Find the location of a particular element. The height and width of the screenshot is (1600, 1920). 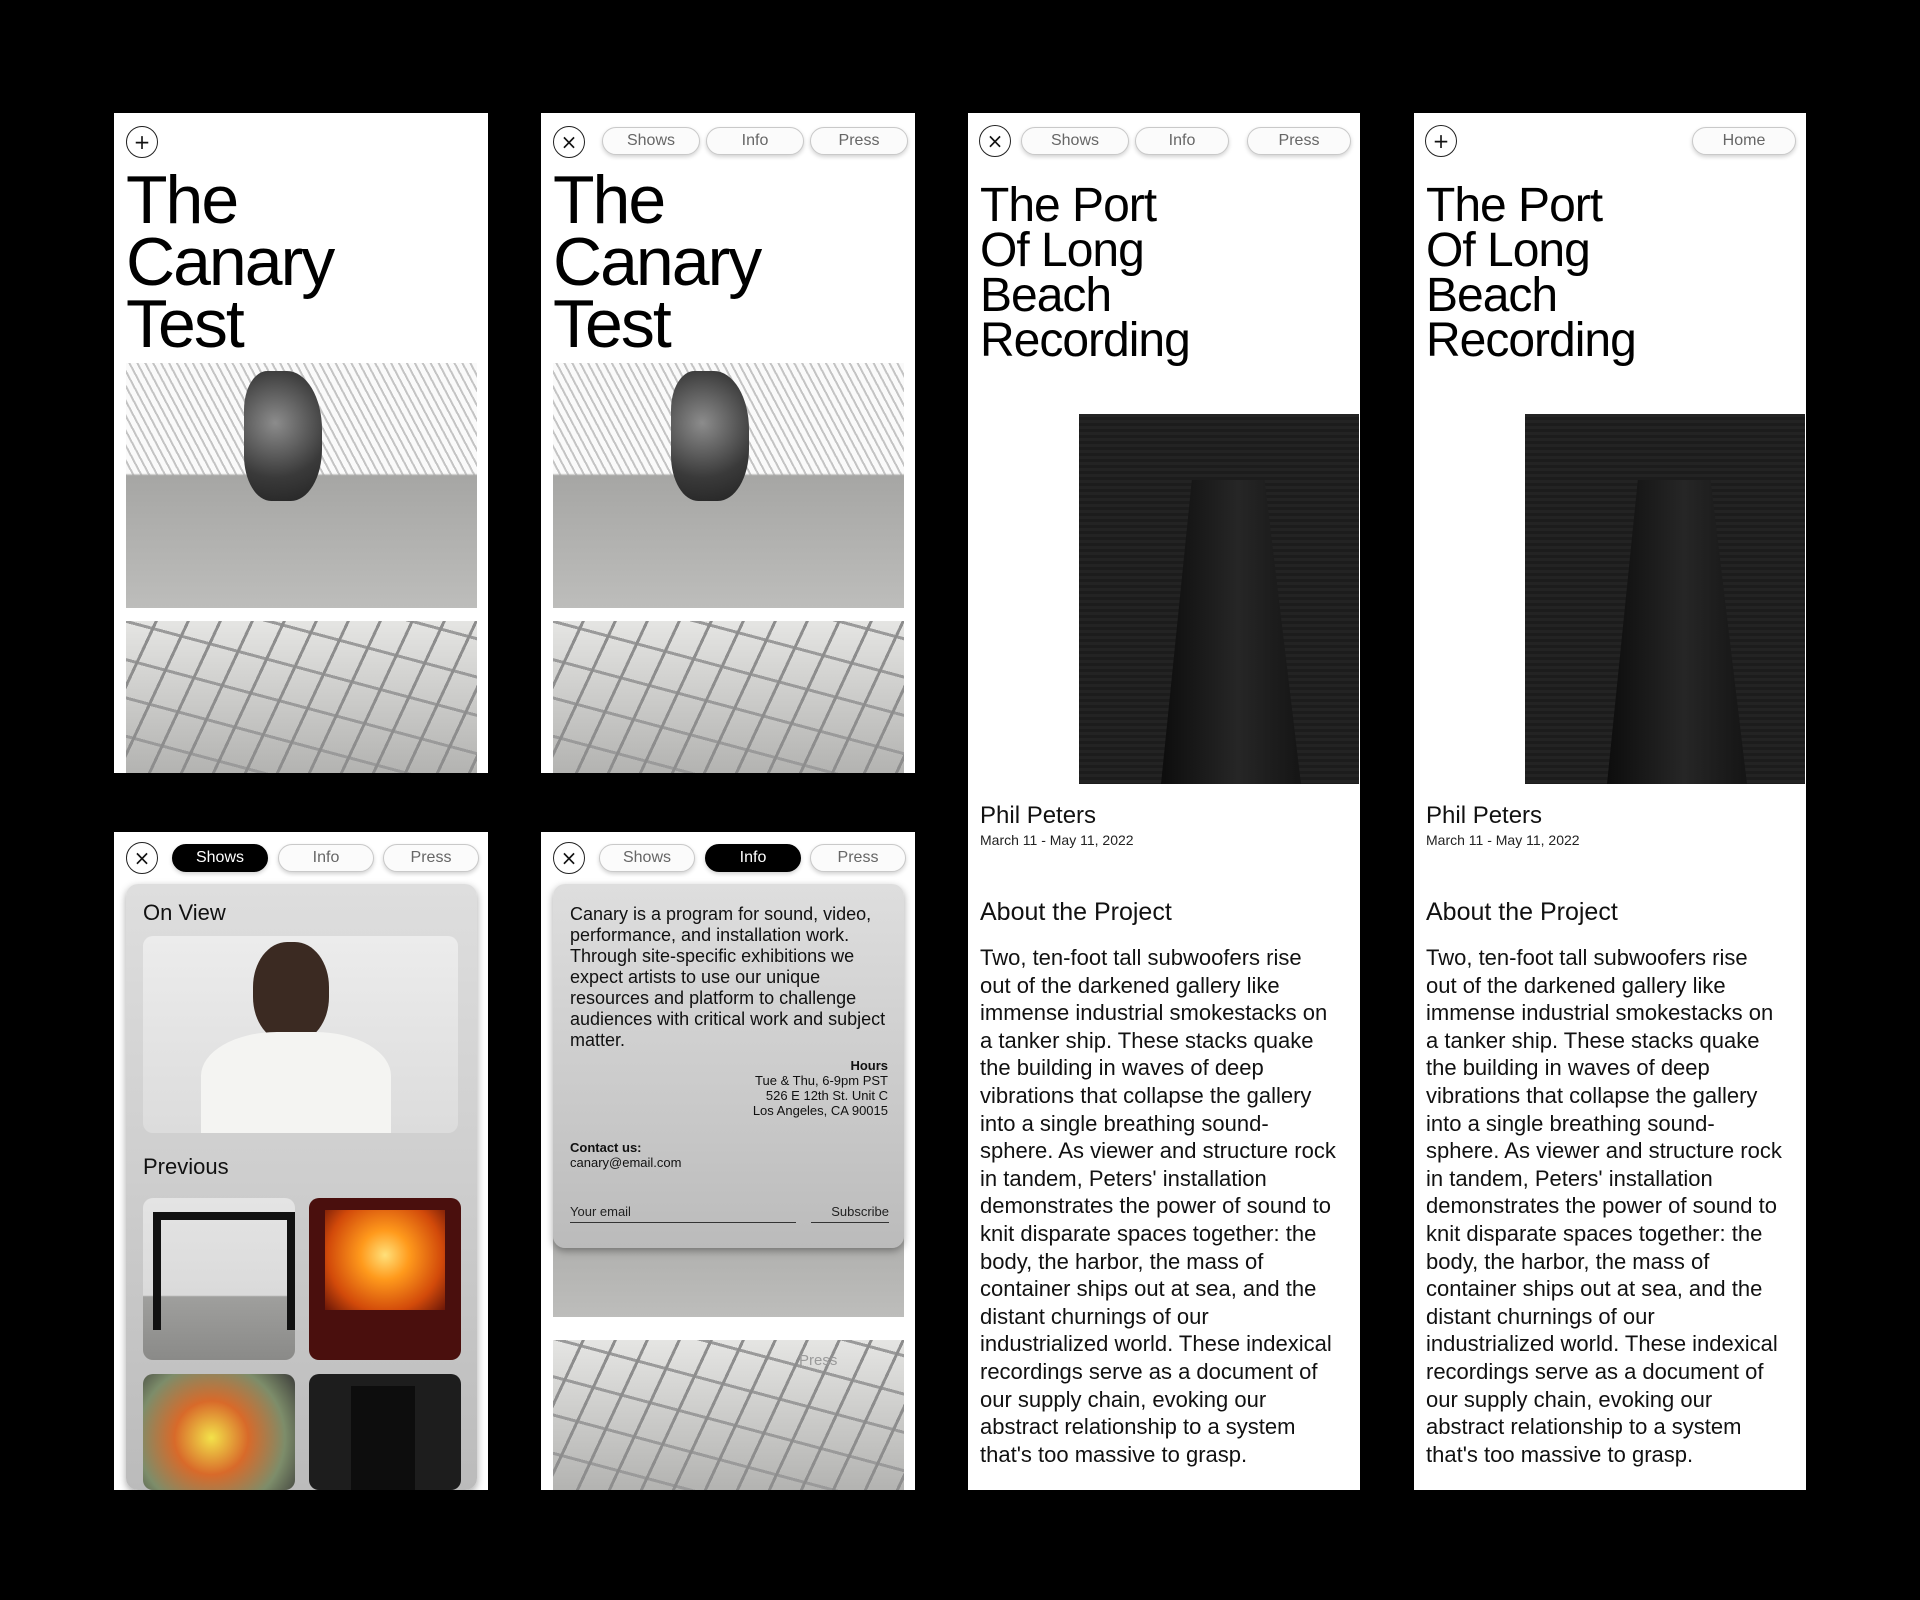

exhibition-photo-corridor is located at coordinates (301, 485).